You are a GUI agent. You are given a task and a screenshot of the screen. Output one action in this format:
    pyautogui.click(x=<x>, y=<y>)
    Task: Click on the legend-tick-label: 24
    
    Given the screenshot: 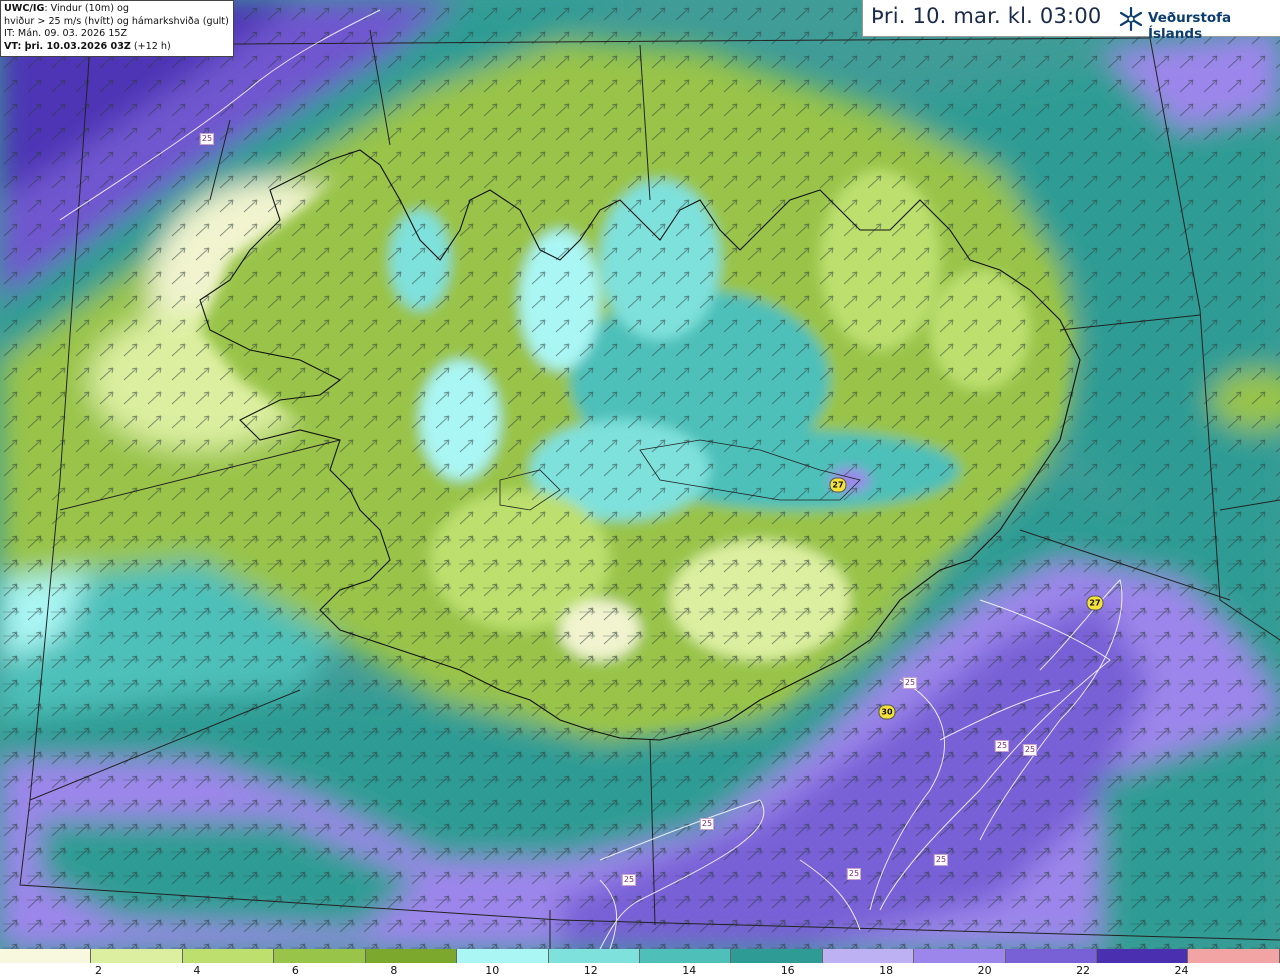 What is the action you would take?
    pyautogui.click(x=1181, y=970)
    